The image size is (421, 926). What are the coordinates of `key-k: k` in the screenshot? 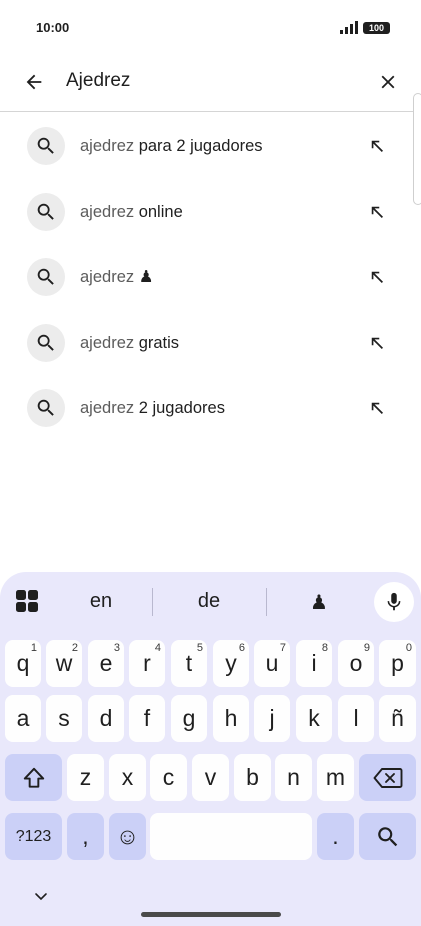 It's located at (314, 718).